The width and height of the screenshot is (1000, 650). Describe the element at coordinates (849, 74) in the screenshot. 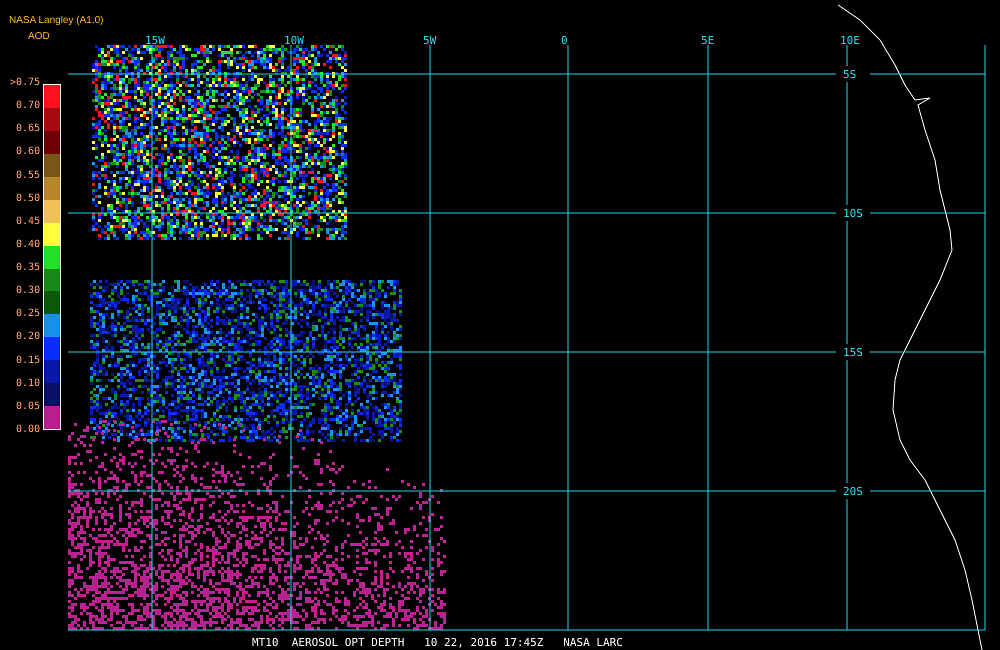

I see `latitude-label: 5S` at that location.